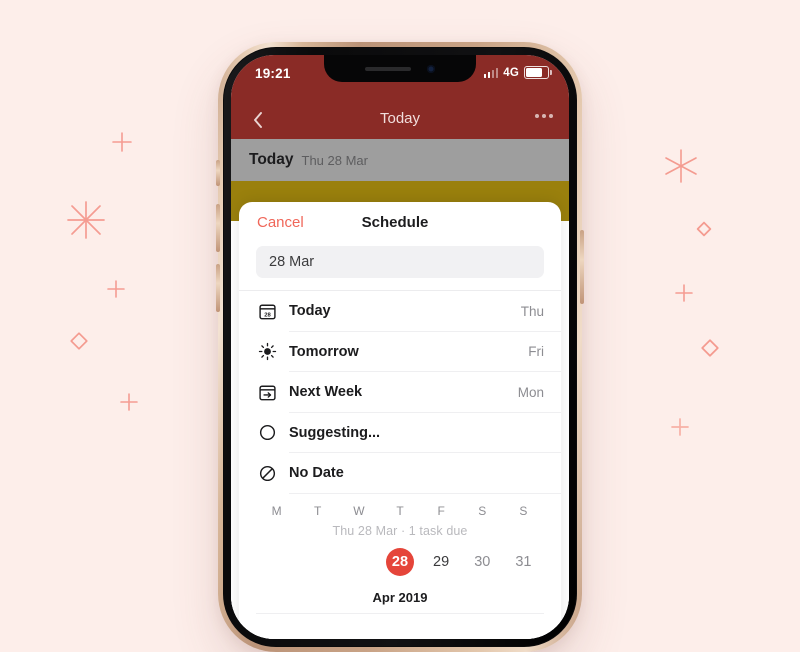 Image resolution: width=800 pixels, height=652 pixels. What do you see at coordinates (400, 262) in the screenshot?
I see `date-input: 28 Mar` at bounding box center [400, 262].